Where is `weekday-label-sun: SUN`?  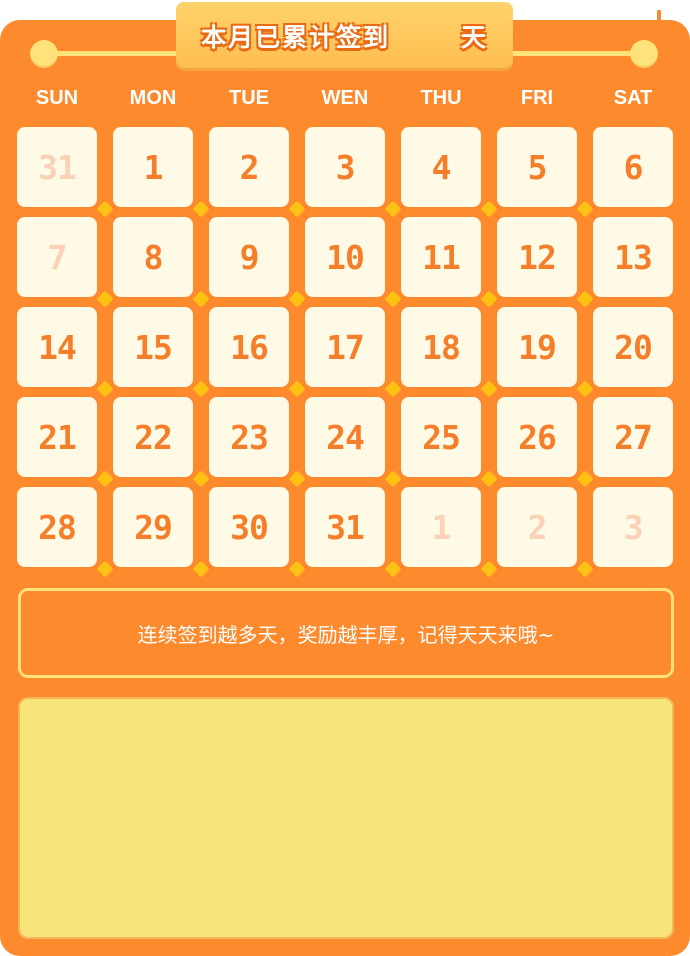
weekday-label-sun: SUN is located at coordinates (57, 98).